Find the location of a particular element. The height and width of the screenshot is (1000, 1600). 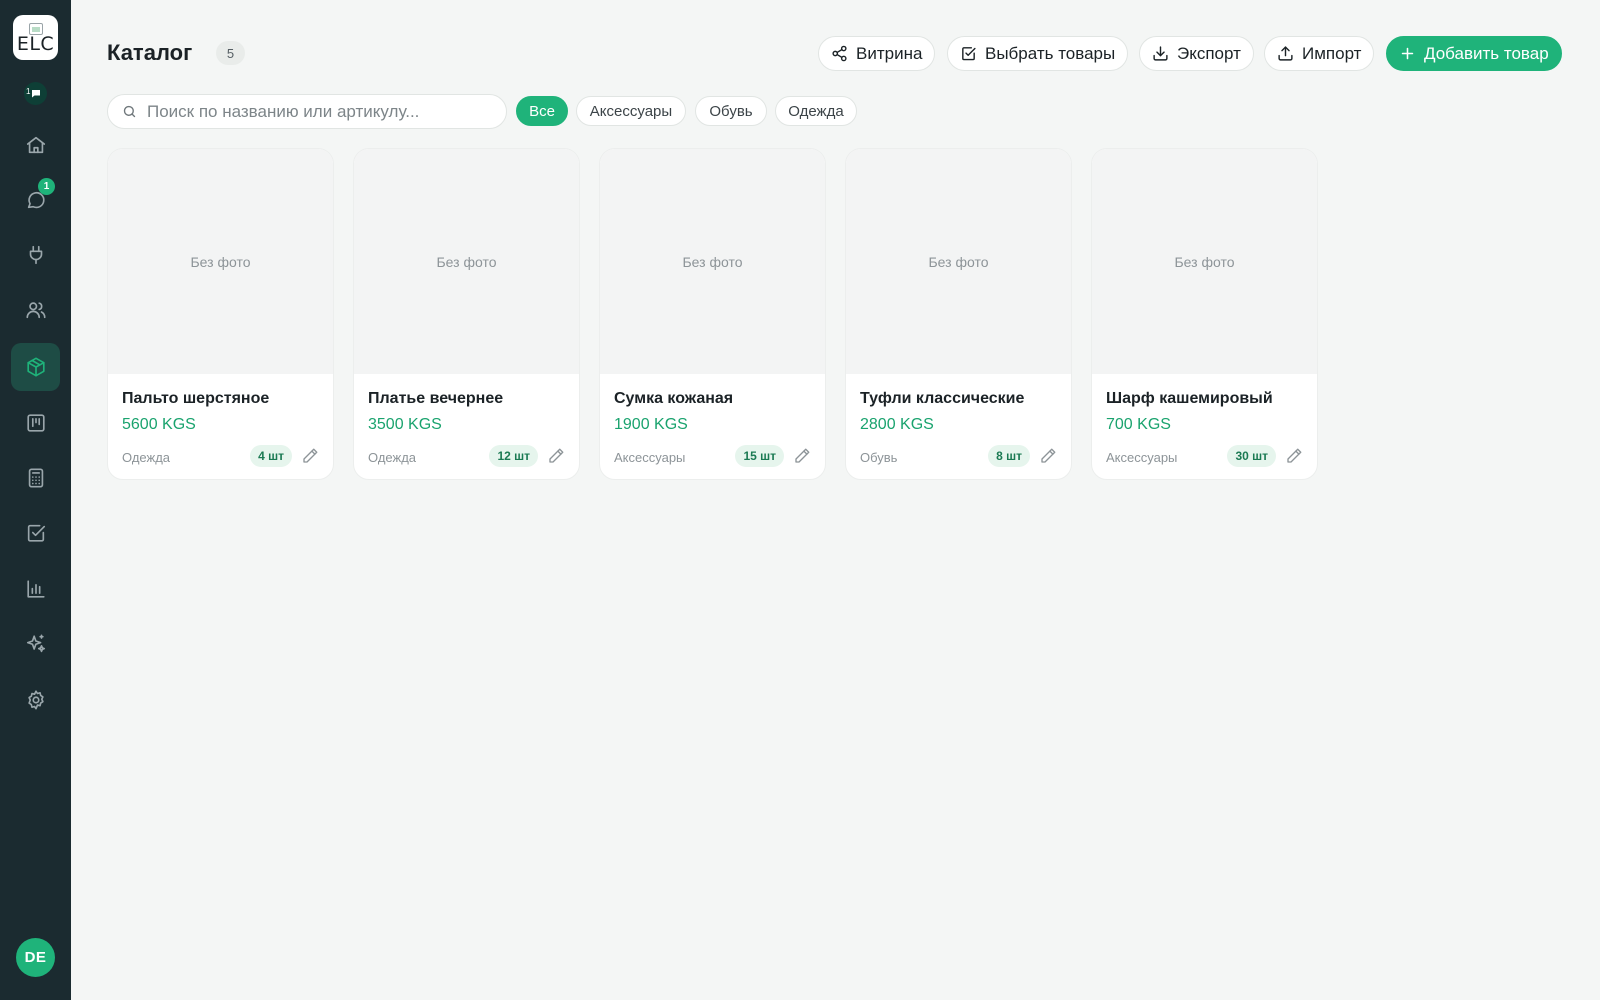

upload-icon is located at coordinates (1285, 53).